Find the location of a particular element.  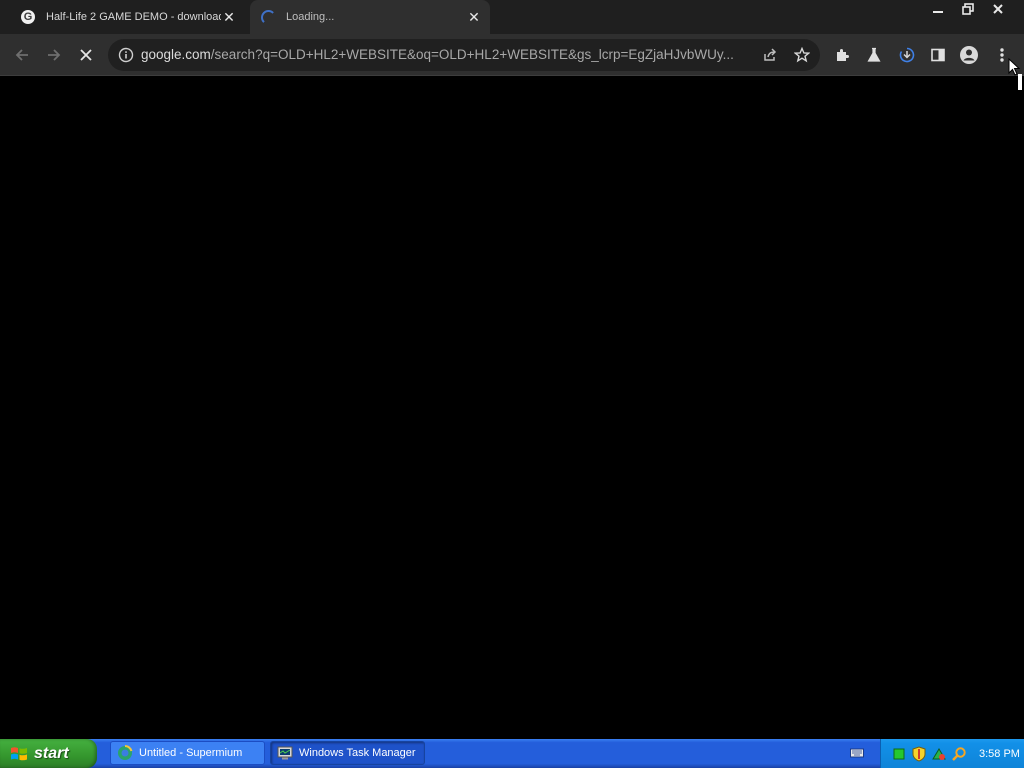

restore-icon is located at coordinates (968, 9).